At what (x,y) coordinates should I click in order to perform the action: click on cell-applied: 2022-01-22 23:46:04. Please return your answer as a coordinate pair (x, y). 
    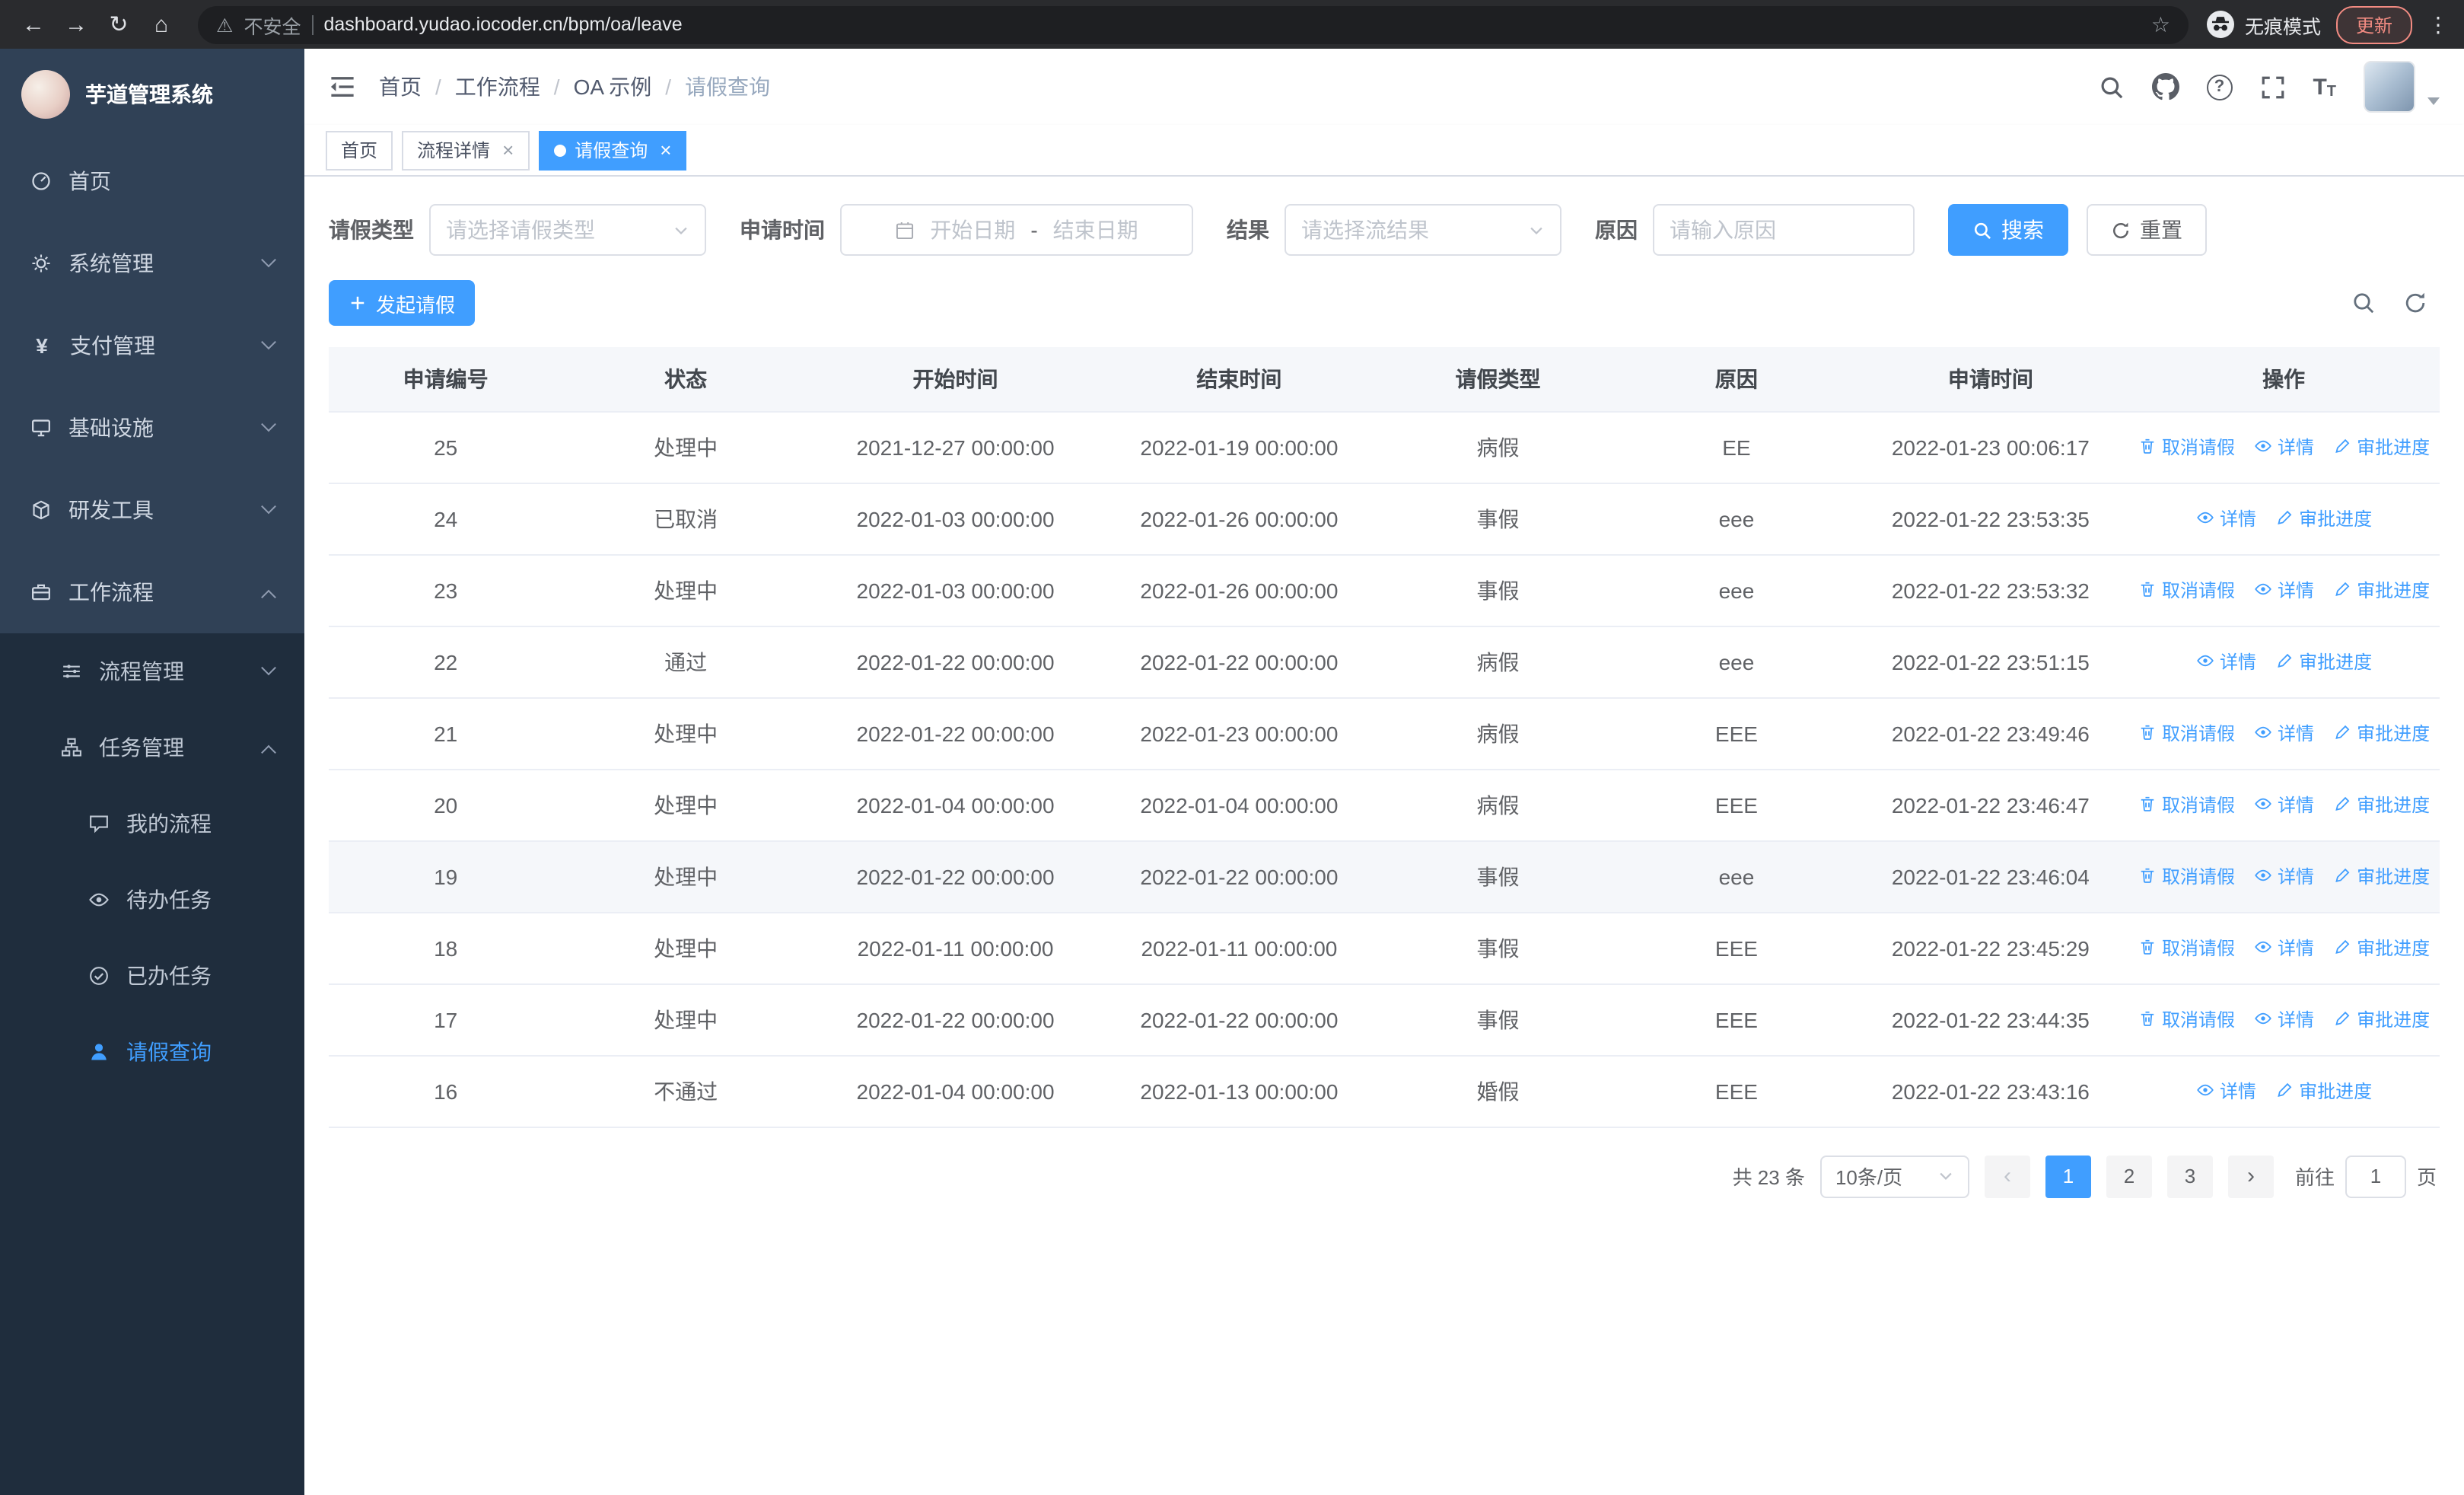
    Looking at the image, I should click on (1990, 877).